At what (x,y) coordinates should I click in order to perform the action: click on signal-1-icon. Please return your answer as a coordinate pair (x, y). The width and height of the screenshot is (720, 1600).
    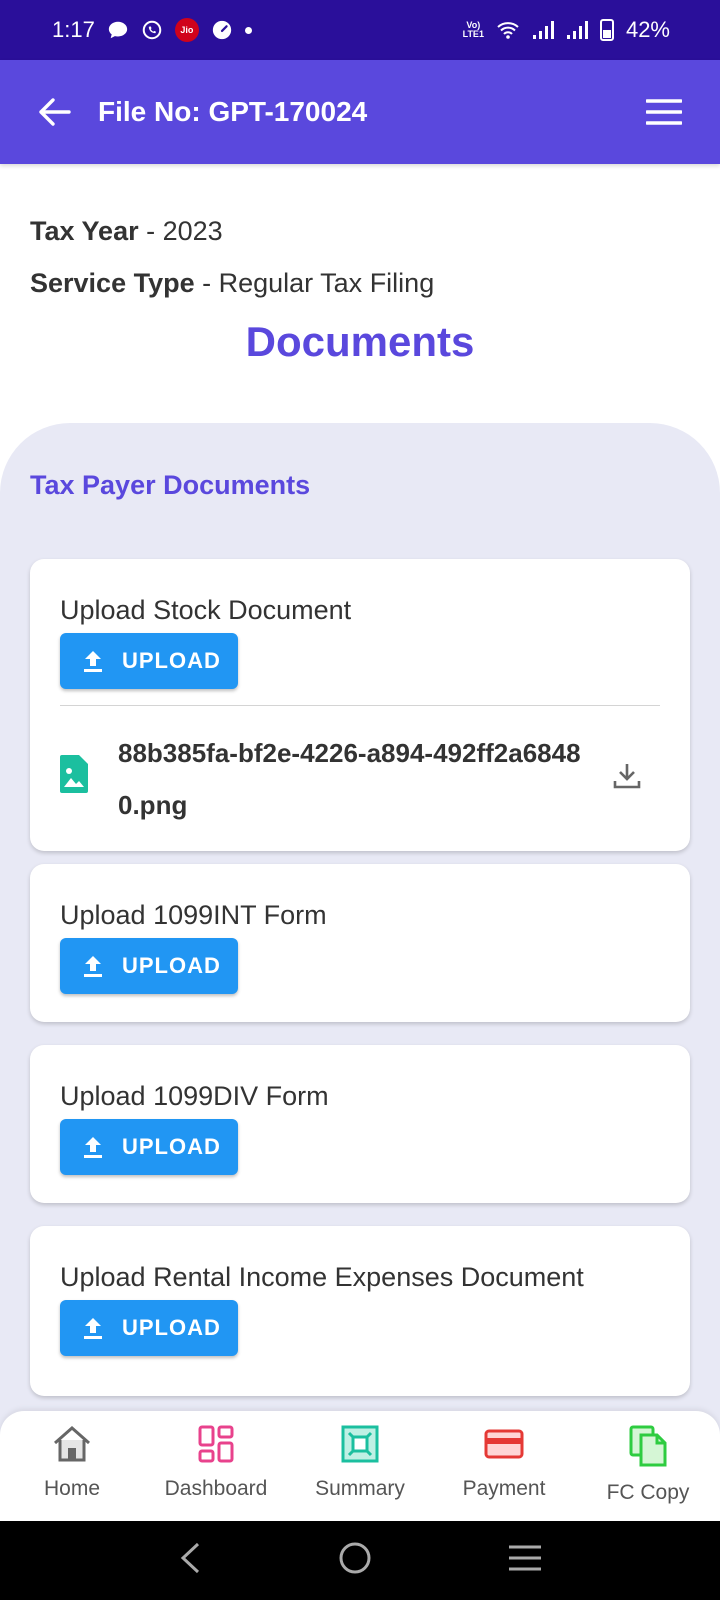
    Looking at the image, I should click on (543, 30).